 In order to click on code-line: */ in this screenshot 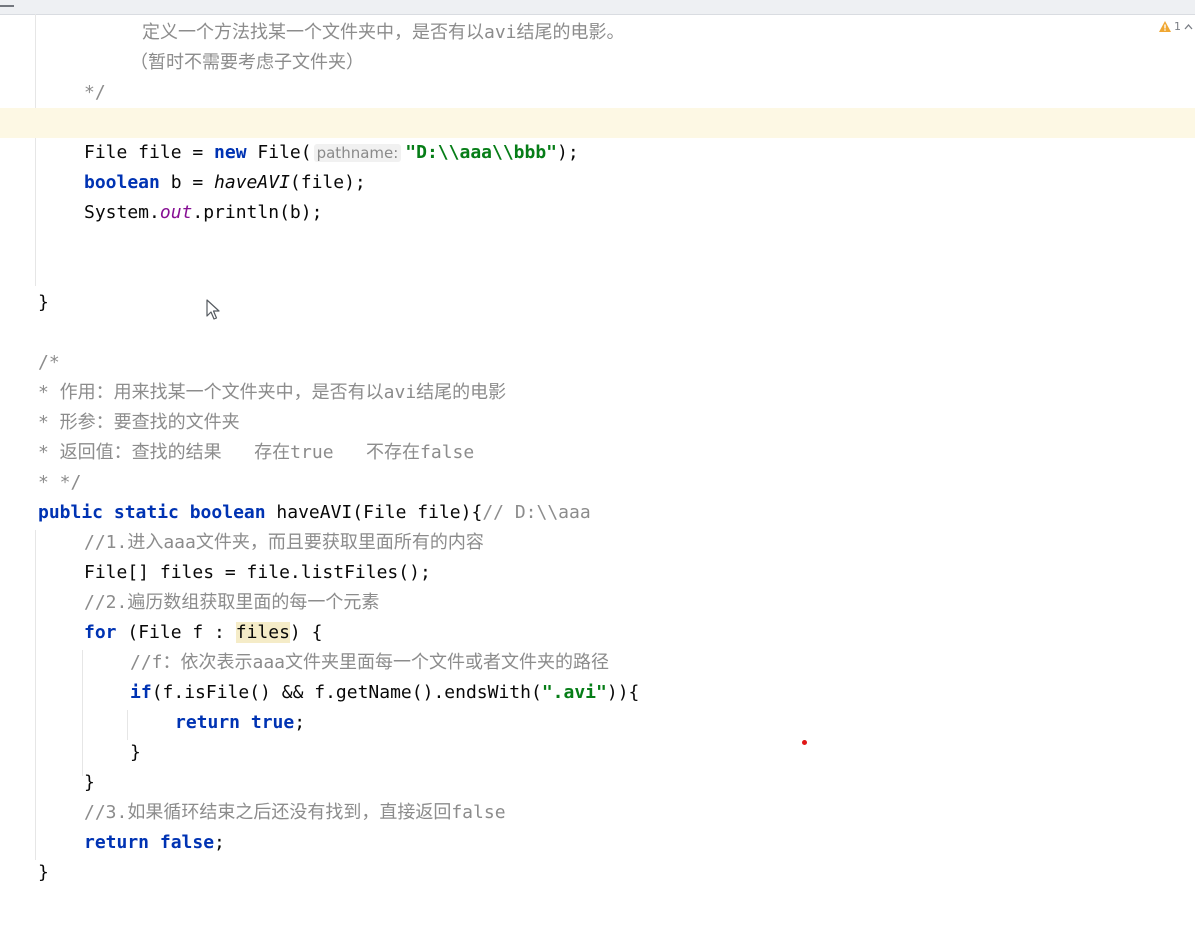, I will do `click(597, 93)`.